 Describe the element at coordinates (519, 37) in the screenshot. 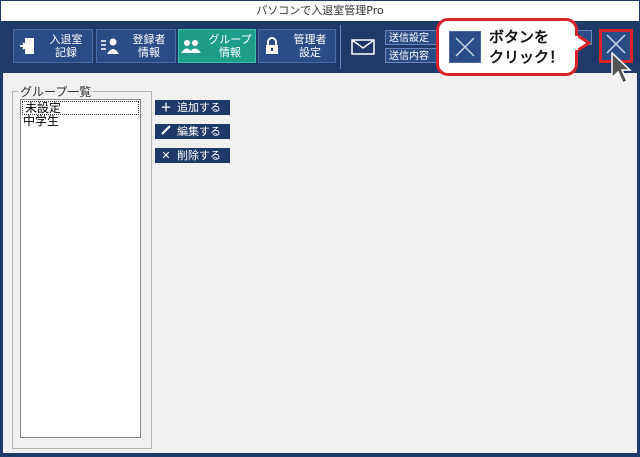

I see `callout-line-1: ボタンを` at that location.